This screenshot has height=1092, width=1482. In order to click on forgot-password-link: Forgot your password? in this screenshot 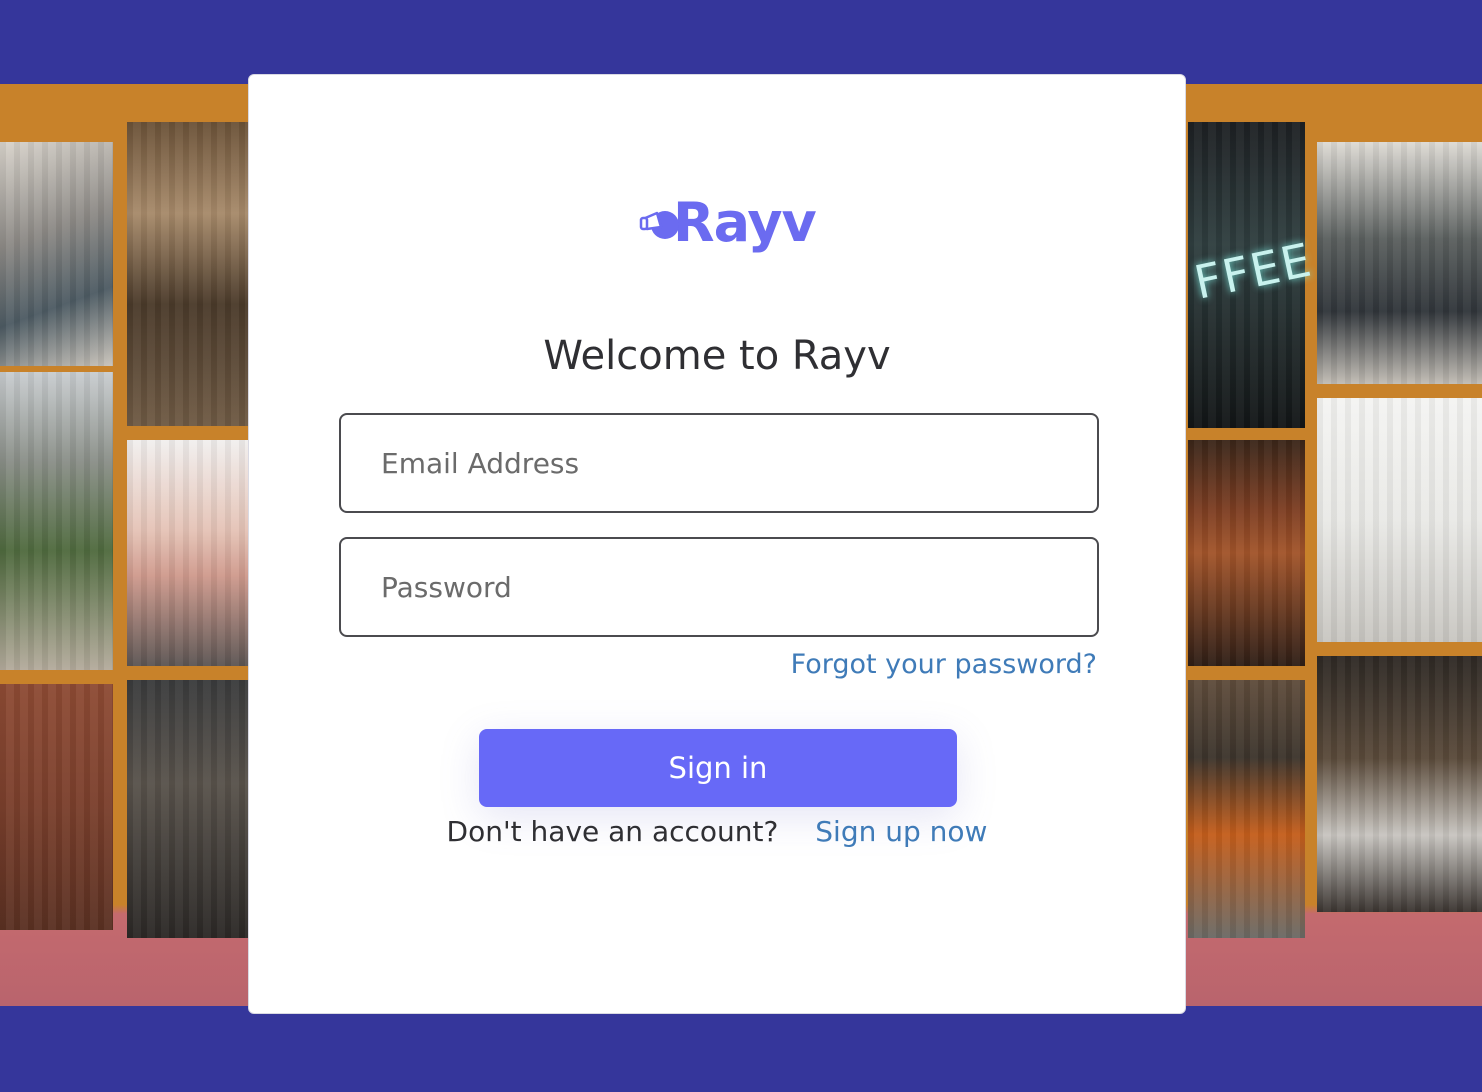, I will do `click(944, 664)`.